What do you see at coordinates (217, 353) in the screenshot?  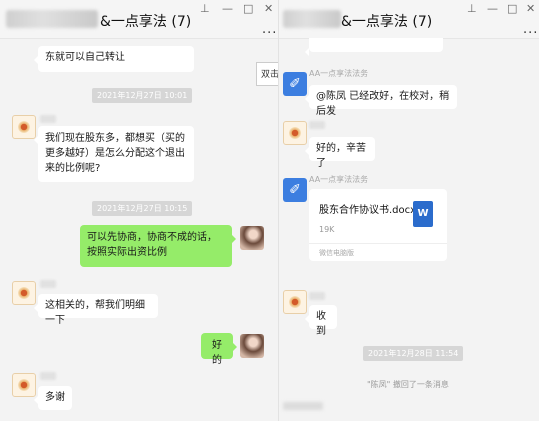 I see `message-text: 好的` at bounding box center [217, 353].